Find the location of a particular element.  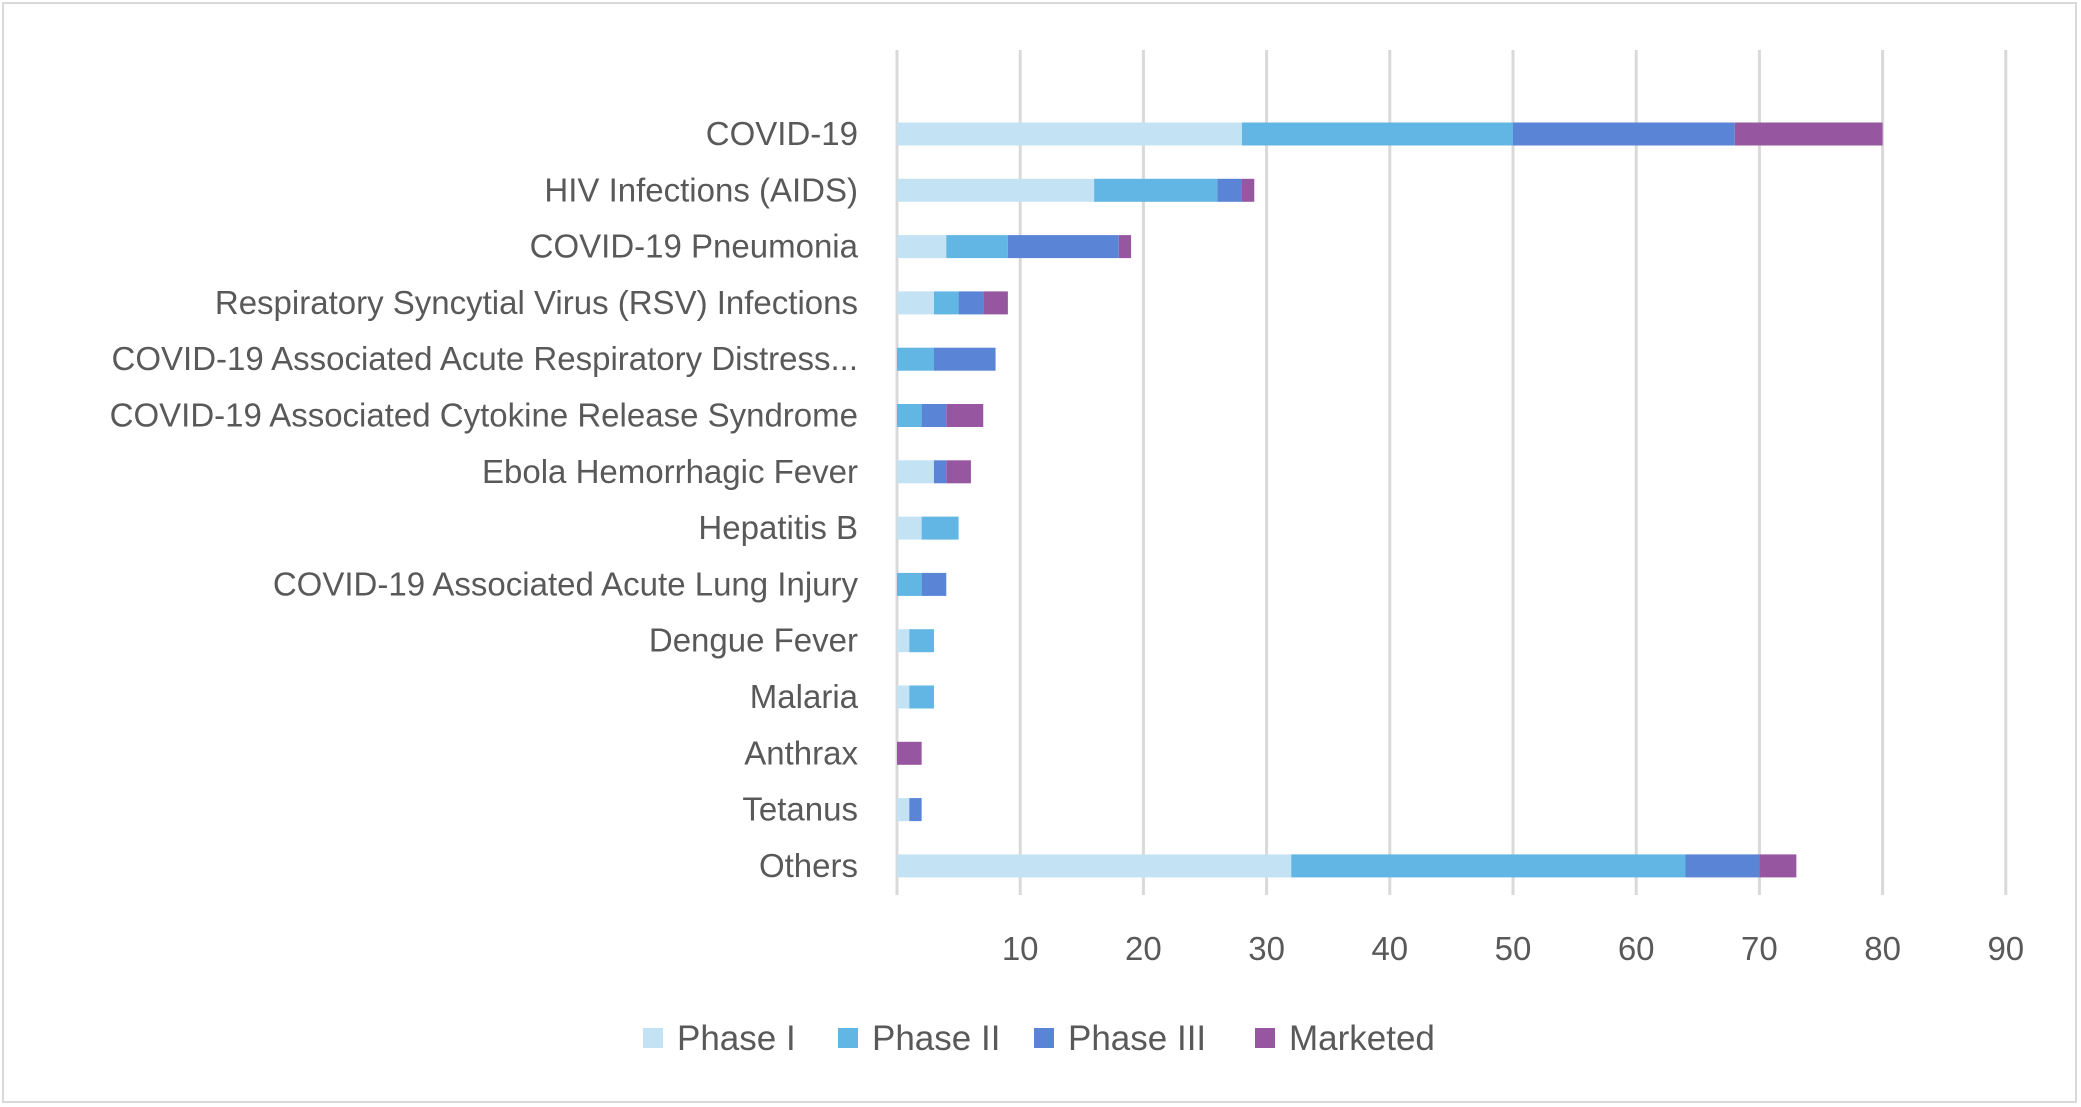

category-label: COVID-19 Associated Acute Lung Injury is located at coordinates (566, 583).